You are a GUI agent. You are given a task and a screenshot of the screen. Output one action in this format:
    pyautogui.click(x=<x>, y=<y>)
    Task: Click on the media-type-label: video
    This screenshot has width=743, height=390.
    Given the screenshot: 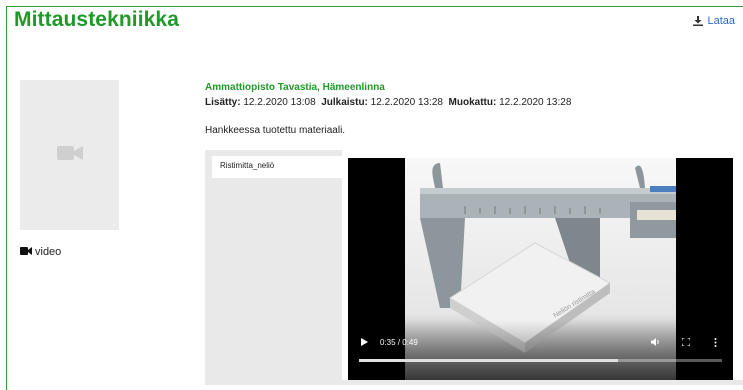 What is the action you would take?
    pyautogui.click(x=48, y=252)
    